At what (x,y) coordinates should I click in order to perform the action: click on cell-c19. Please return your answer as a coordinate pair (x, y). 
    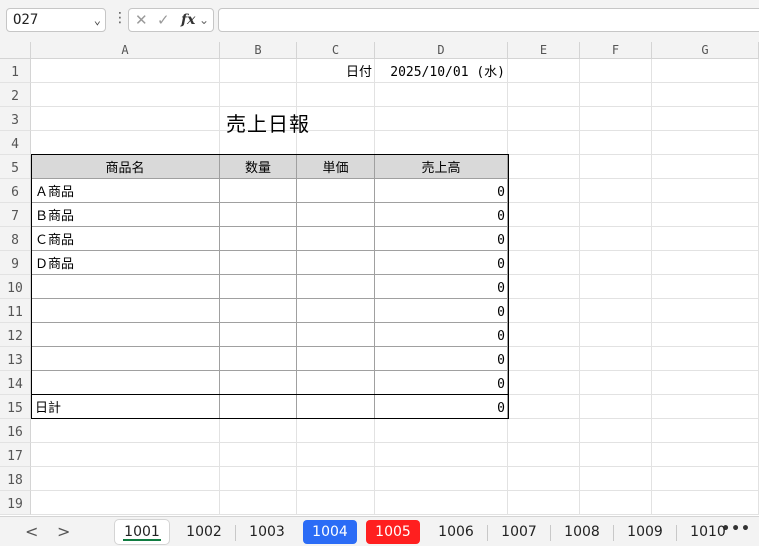
    Looking at the image, I should click on (336, 503).